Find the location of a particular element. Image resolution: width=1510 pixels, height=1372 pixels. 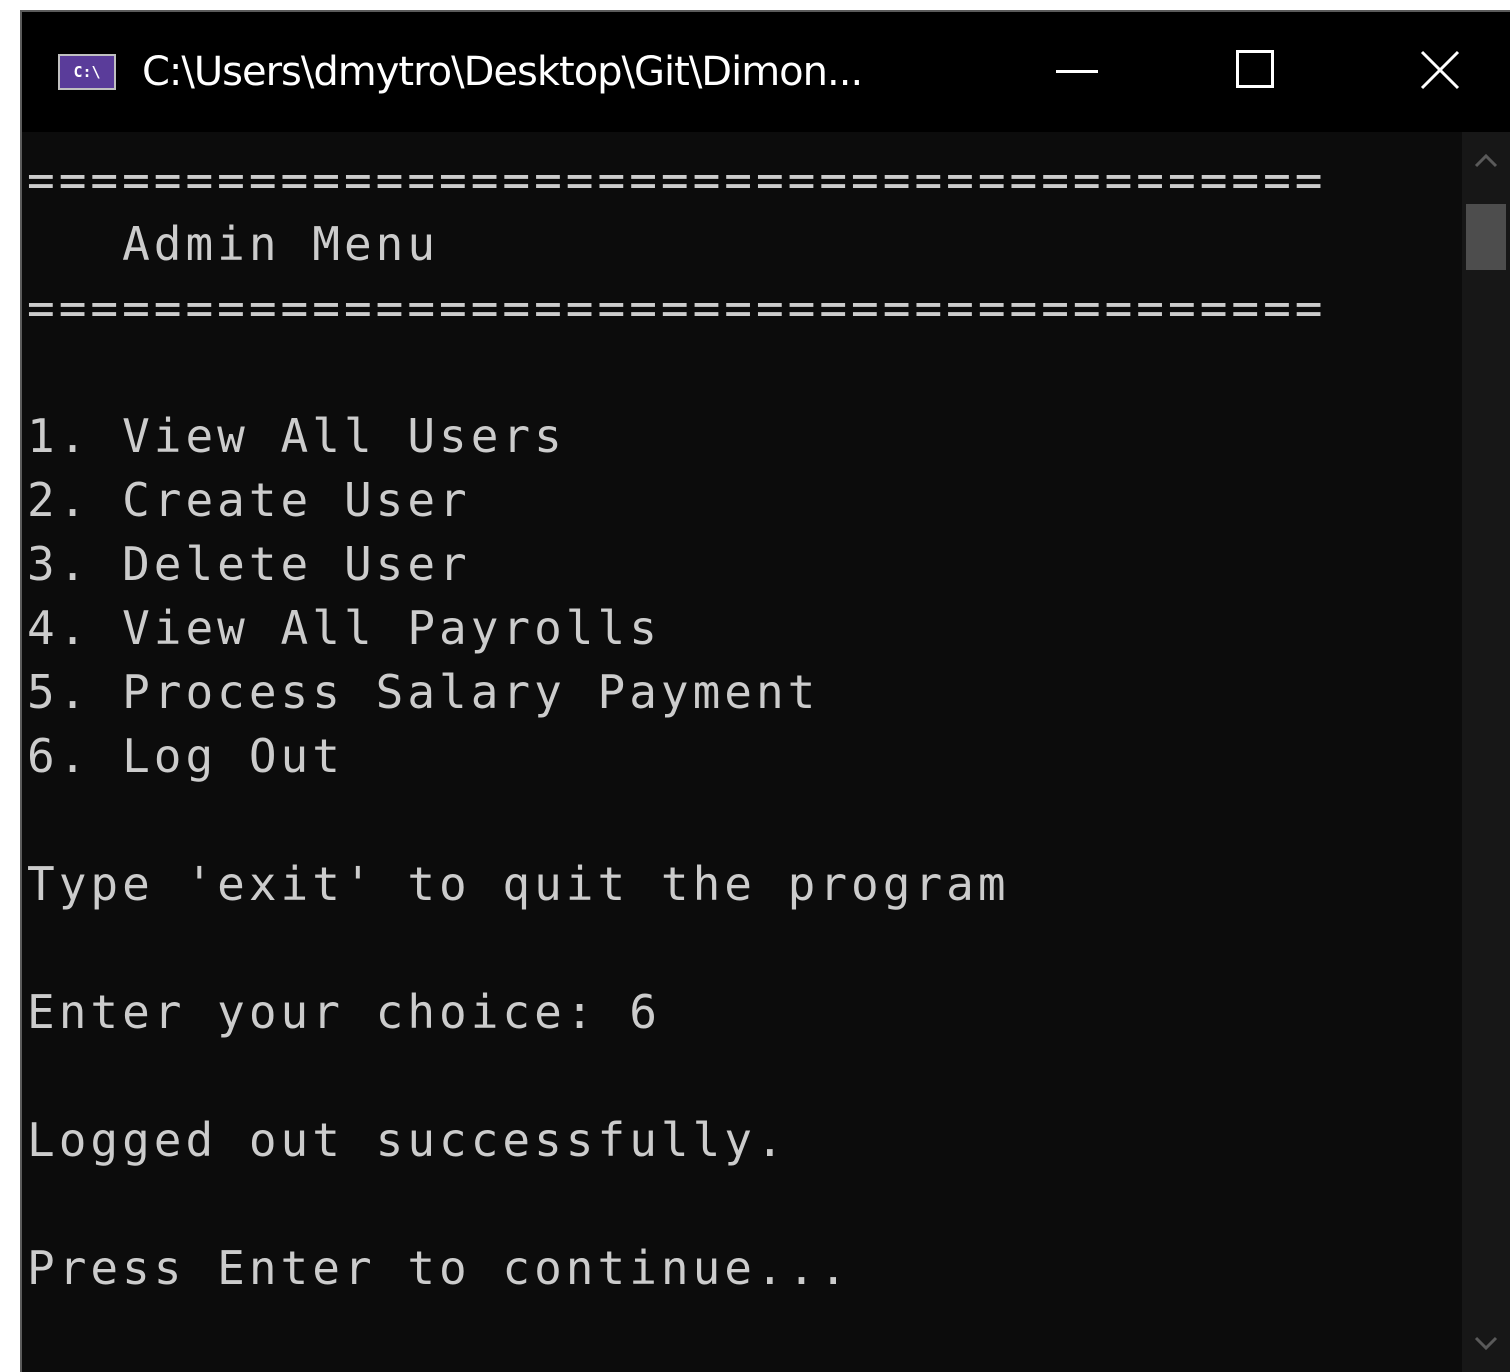

choice-prompt: Enter your choice: 6 is located at coordinates (344, 1012).